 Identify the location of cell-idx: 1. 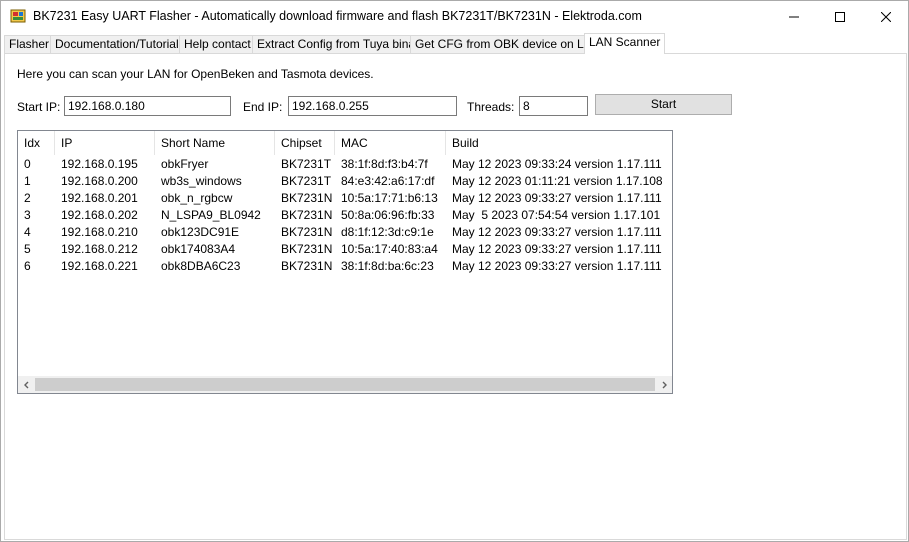
(27, 181).